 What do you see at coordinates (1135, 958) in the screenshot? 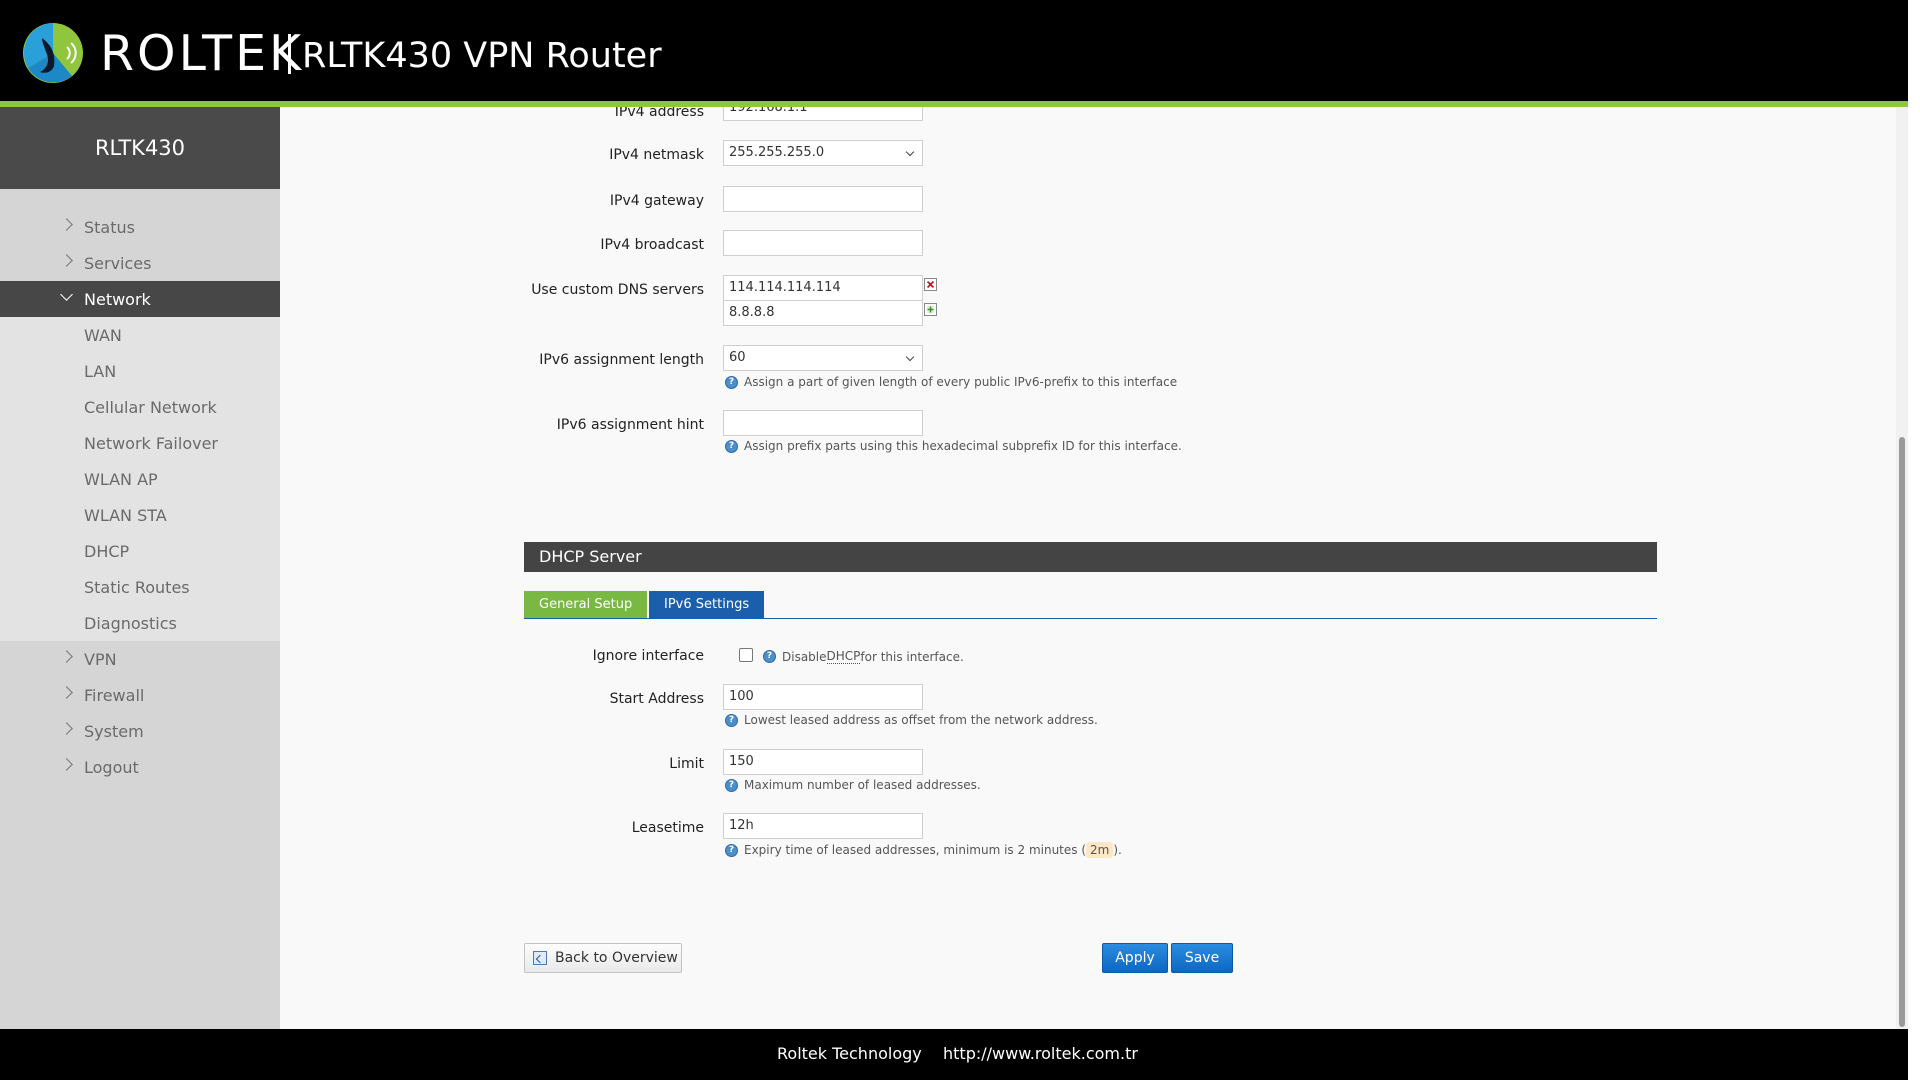
I see `apply-button: Apply` at bounding box center [1135, 958].